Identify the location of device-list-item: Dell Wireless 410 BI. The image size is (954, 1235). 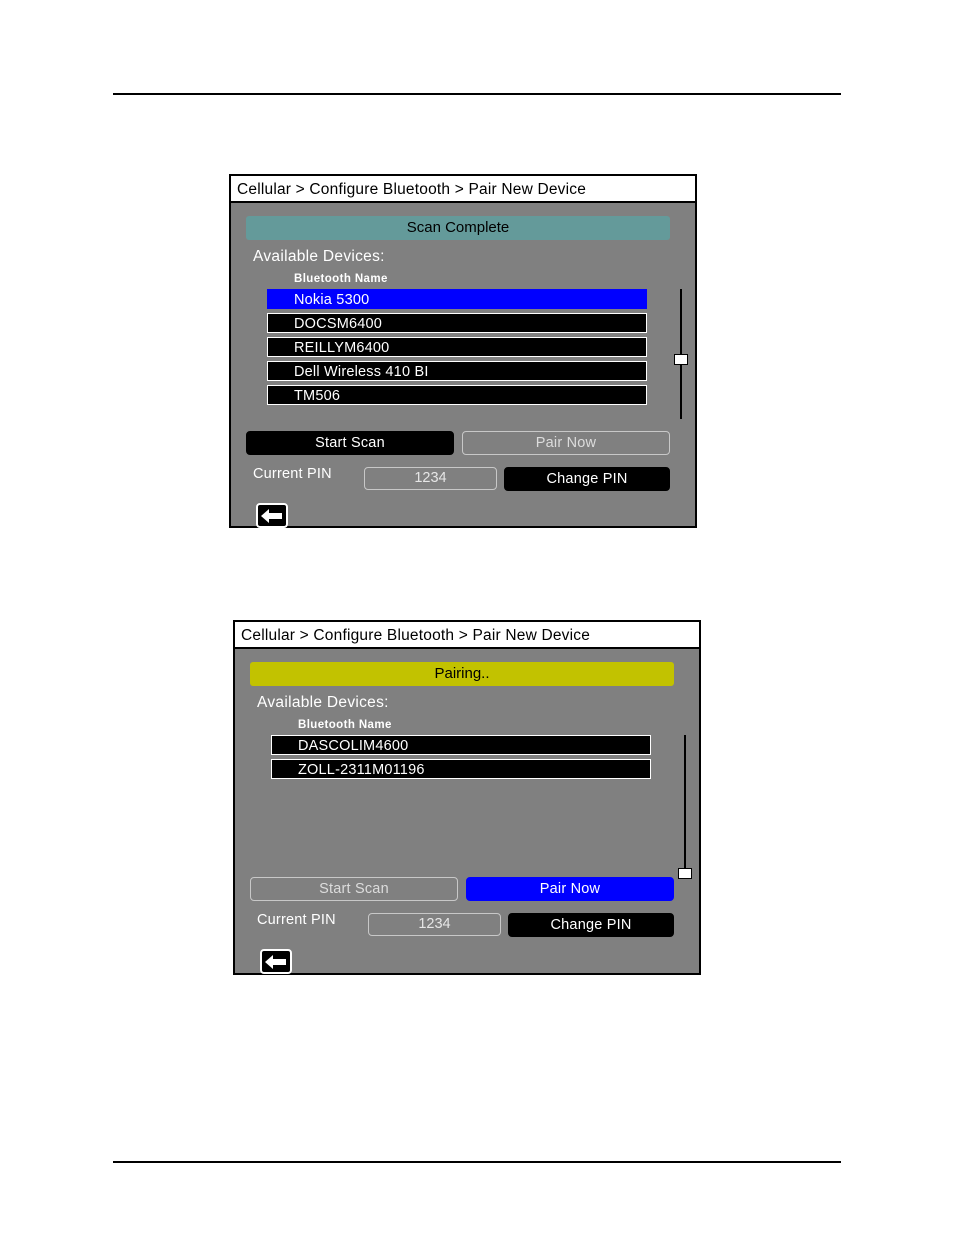
(457, 371).